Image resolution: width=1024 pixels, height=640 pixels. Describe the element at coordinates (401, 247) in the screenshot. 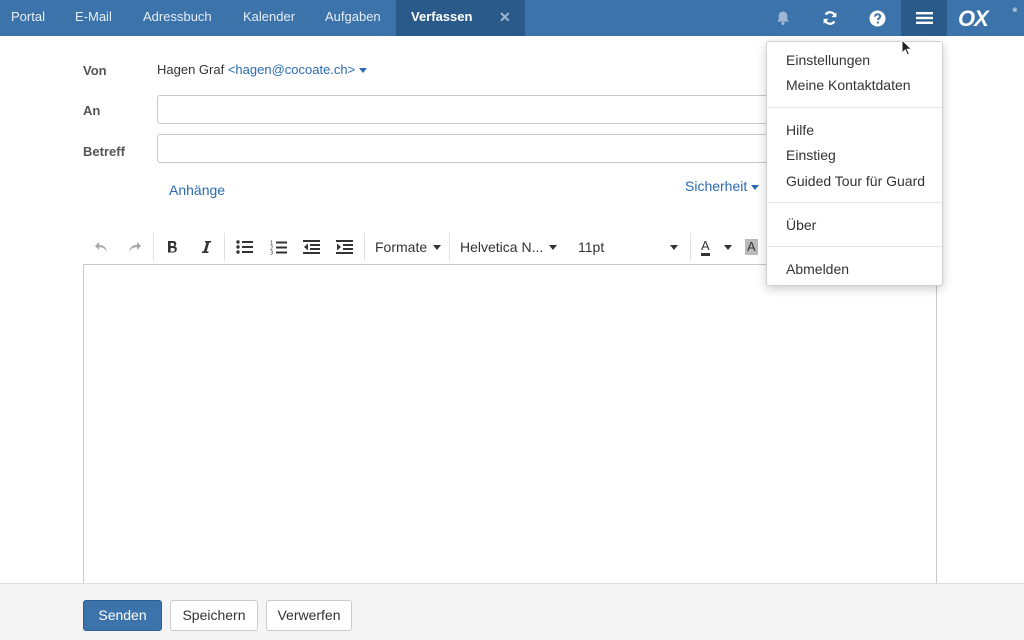

I see `formats-label: Formate` at that location.